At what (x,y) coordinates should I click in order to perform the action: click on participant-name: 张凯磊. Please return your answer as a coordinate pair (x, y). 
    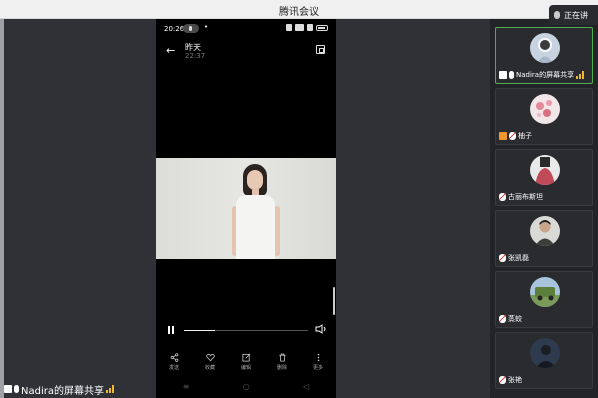
    Looking at the image, I should click on (518, 258).